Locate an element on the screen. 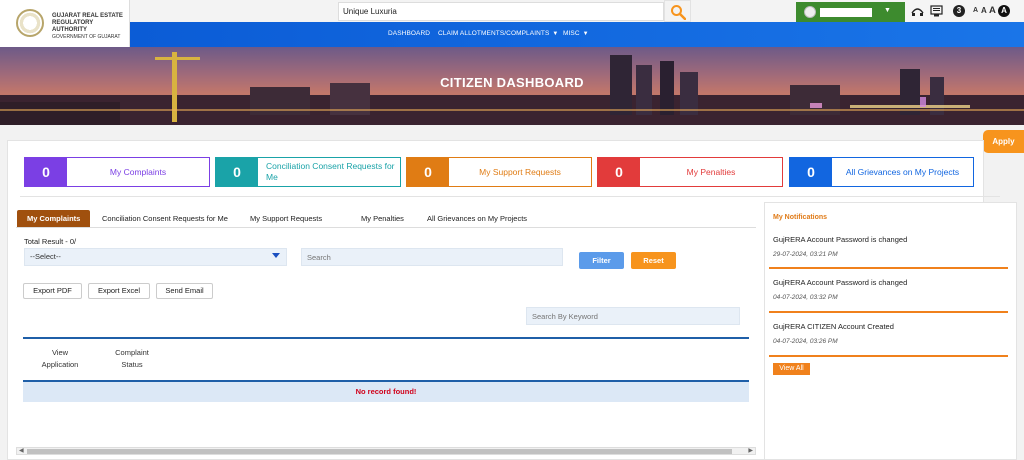  stat-support-requests: 0 My Support Requests is located at coordinates (499, 172).